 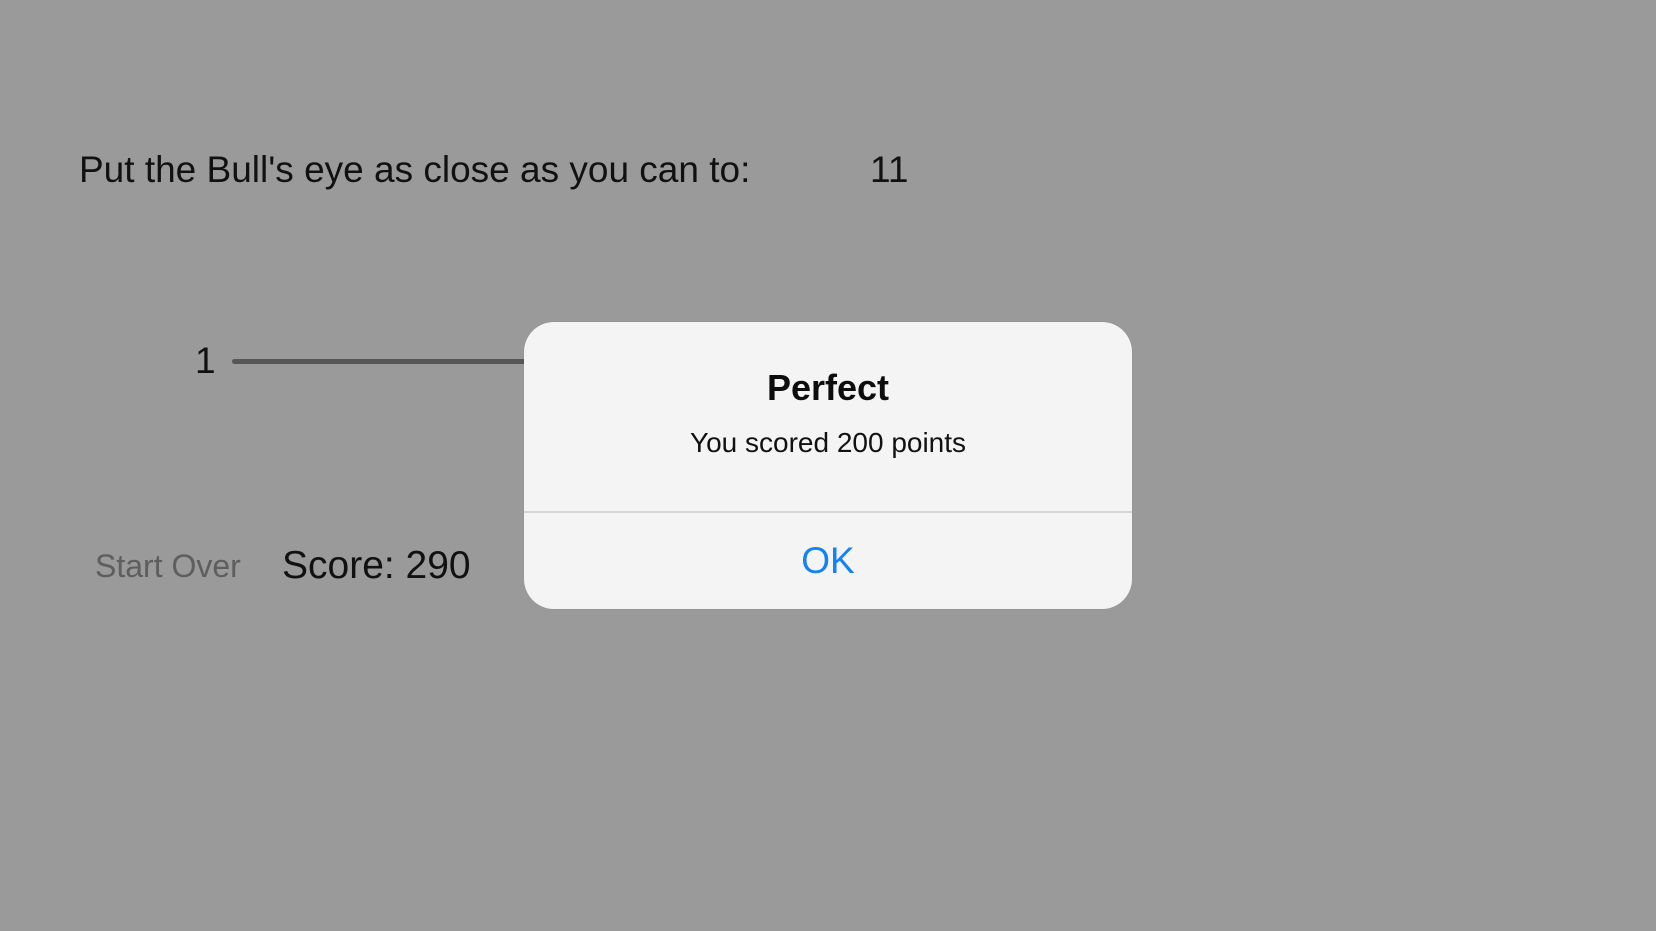 I want to click on alert-message: You scored 200 points, so click(x=828, y=442).